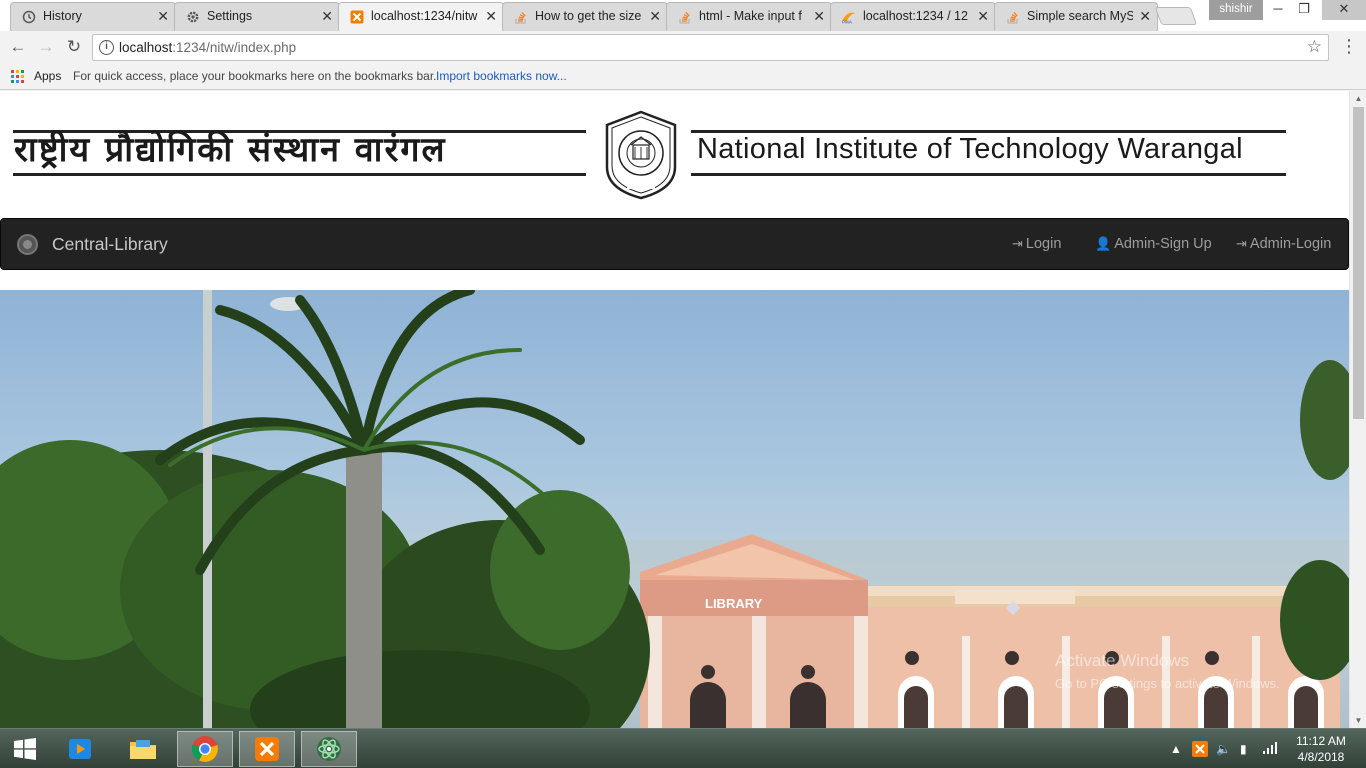  What do you see at coordinates (18, 47) in the screenshot?
I see `back-icon: ←` at bounding box center [18, 47].